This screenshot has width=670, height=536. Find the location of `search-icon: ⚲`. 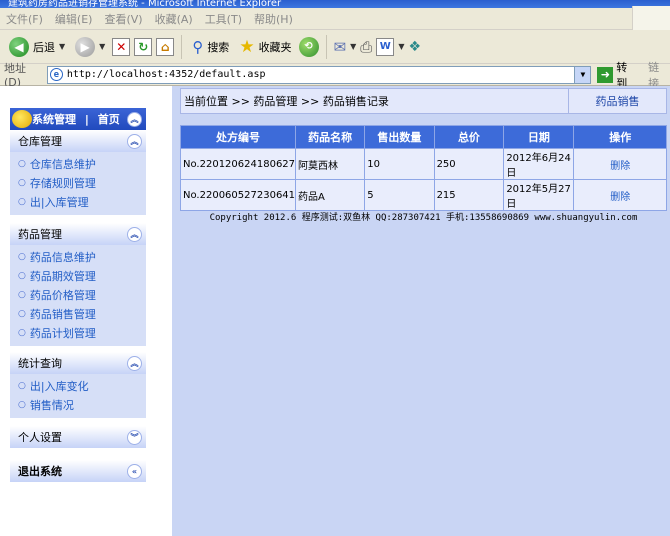

search-icon: ⚲ is located at coordinates (198, 46).